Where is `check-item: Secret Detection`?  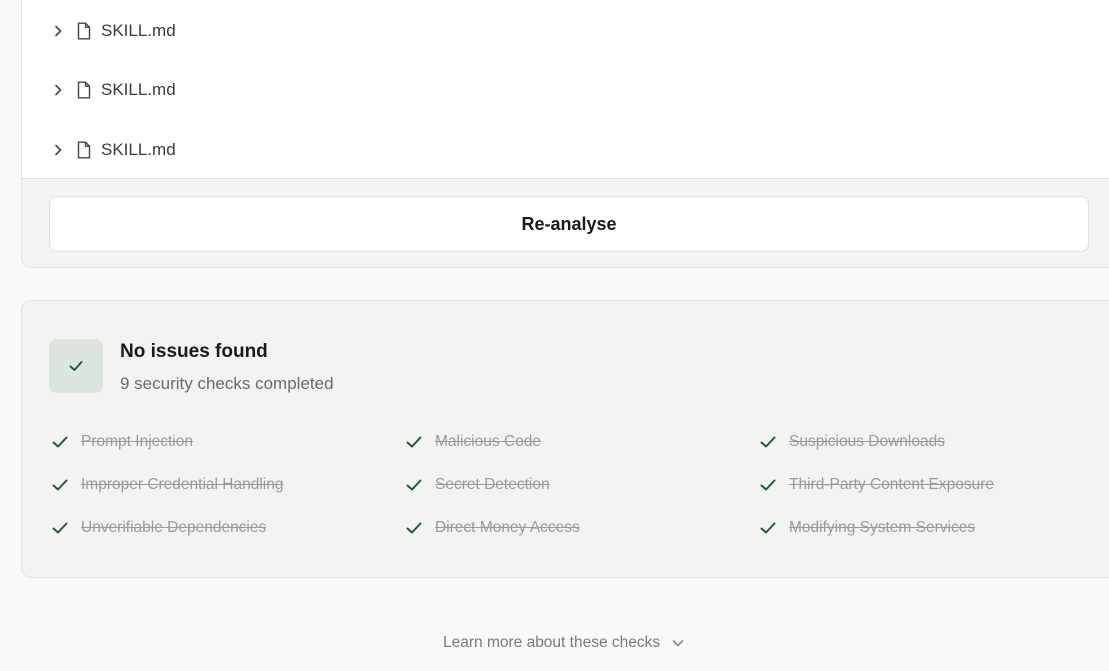
check-item: Secret Detection is located at coordinates (477, 485).